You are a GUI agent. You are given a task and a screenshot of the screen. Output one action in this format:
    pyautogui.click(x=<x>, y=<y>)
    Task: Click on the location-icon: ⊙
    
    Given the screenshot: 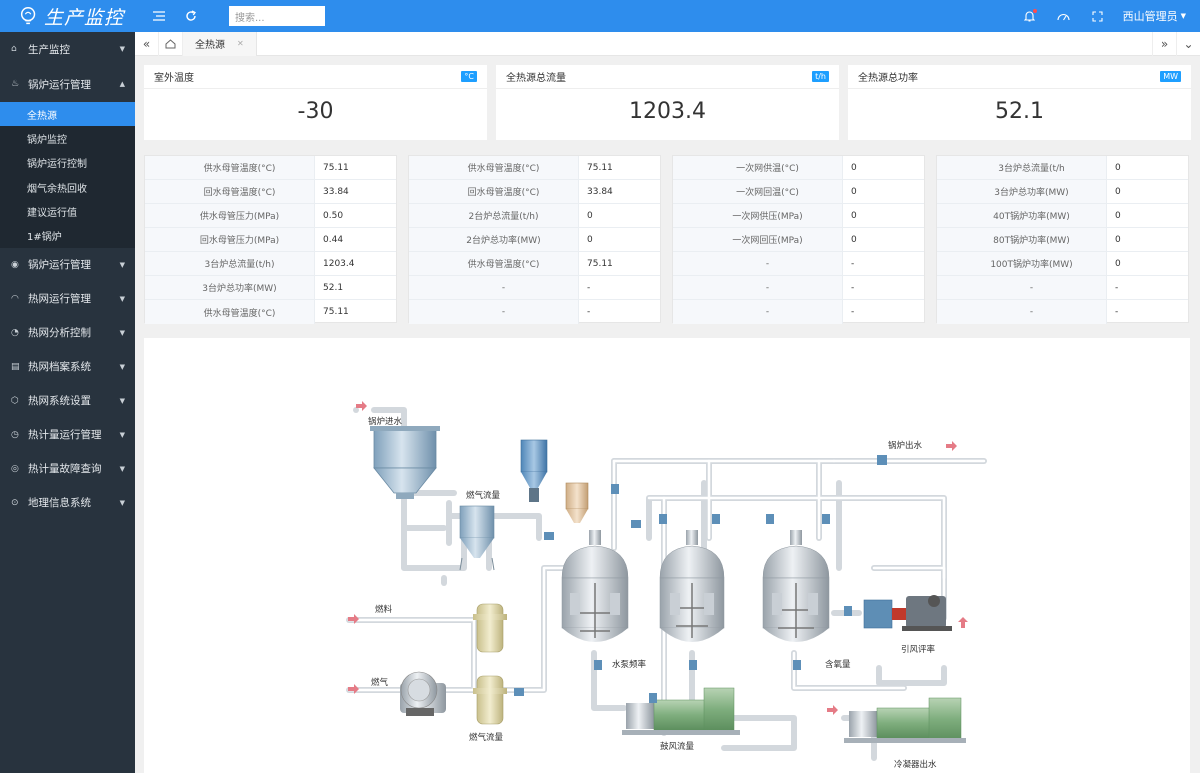 What is the action you would take?
    pyautogui.click(x=15, y=502)
    